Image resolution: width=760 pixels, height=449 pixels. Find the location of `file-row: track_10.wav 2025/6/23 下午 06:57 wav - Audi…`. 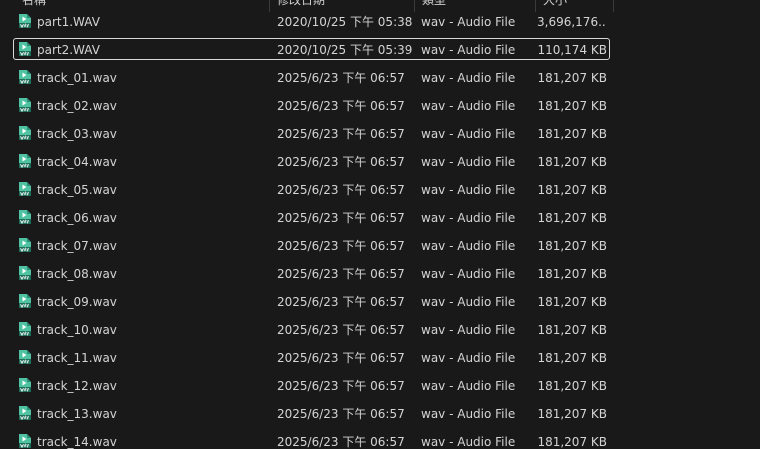

file-row: track_10.wav 2025/6/23 下午 06:57 wav - Audi… is located at coordinates (380, 330).